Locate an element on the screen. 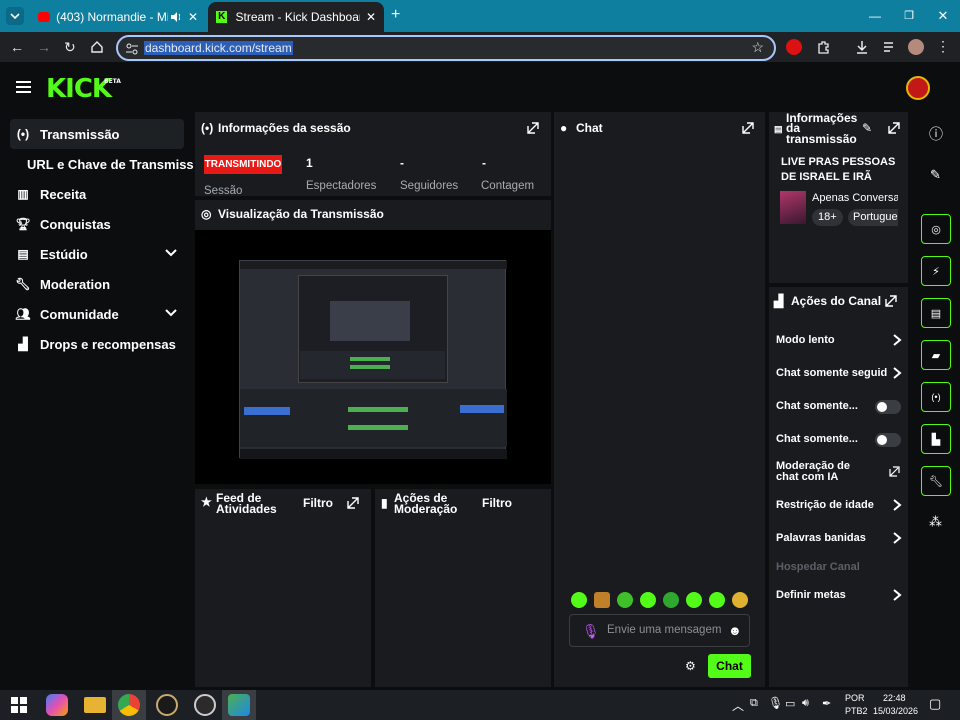  app-icon is located at coordinates (239, 705).